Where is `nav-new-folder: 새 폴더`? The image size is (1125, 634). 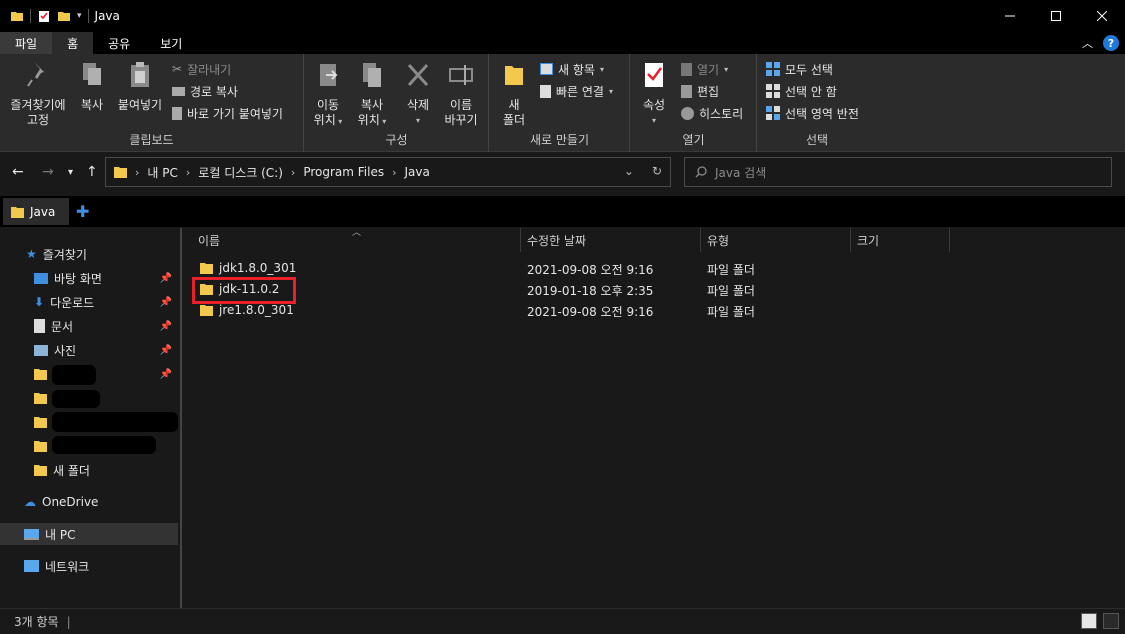 nav-new-folder: 새 폴더 is located at coordinates (89, 470).